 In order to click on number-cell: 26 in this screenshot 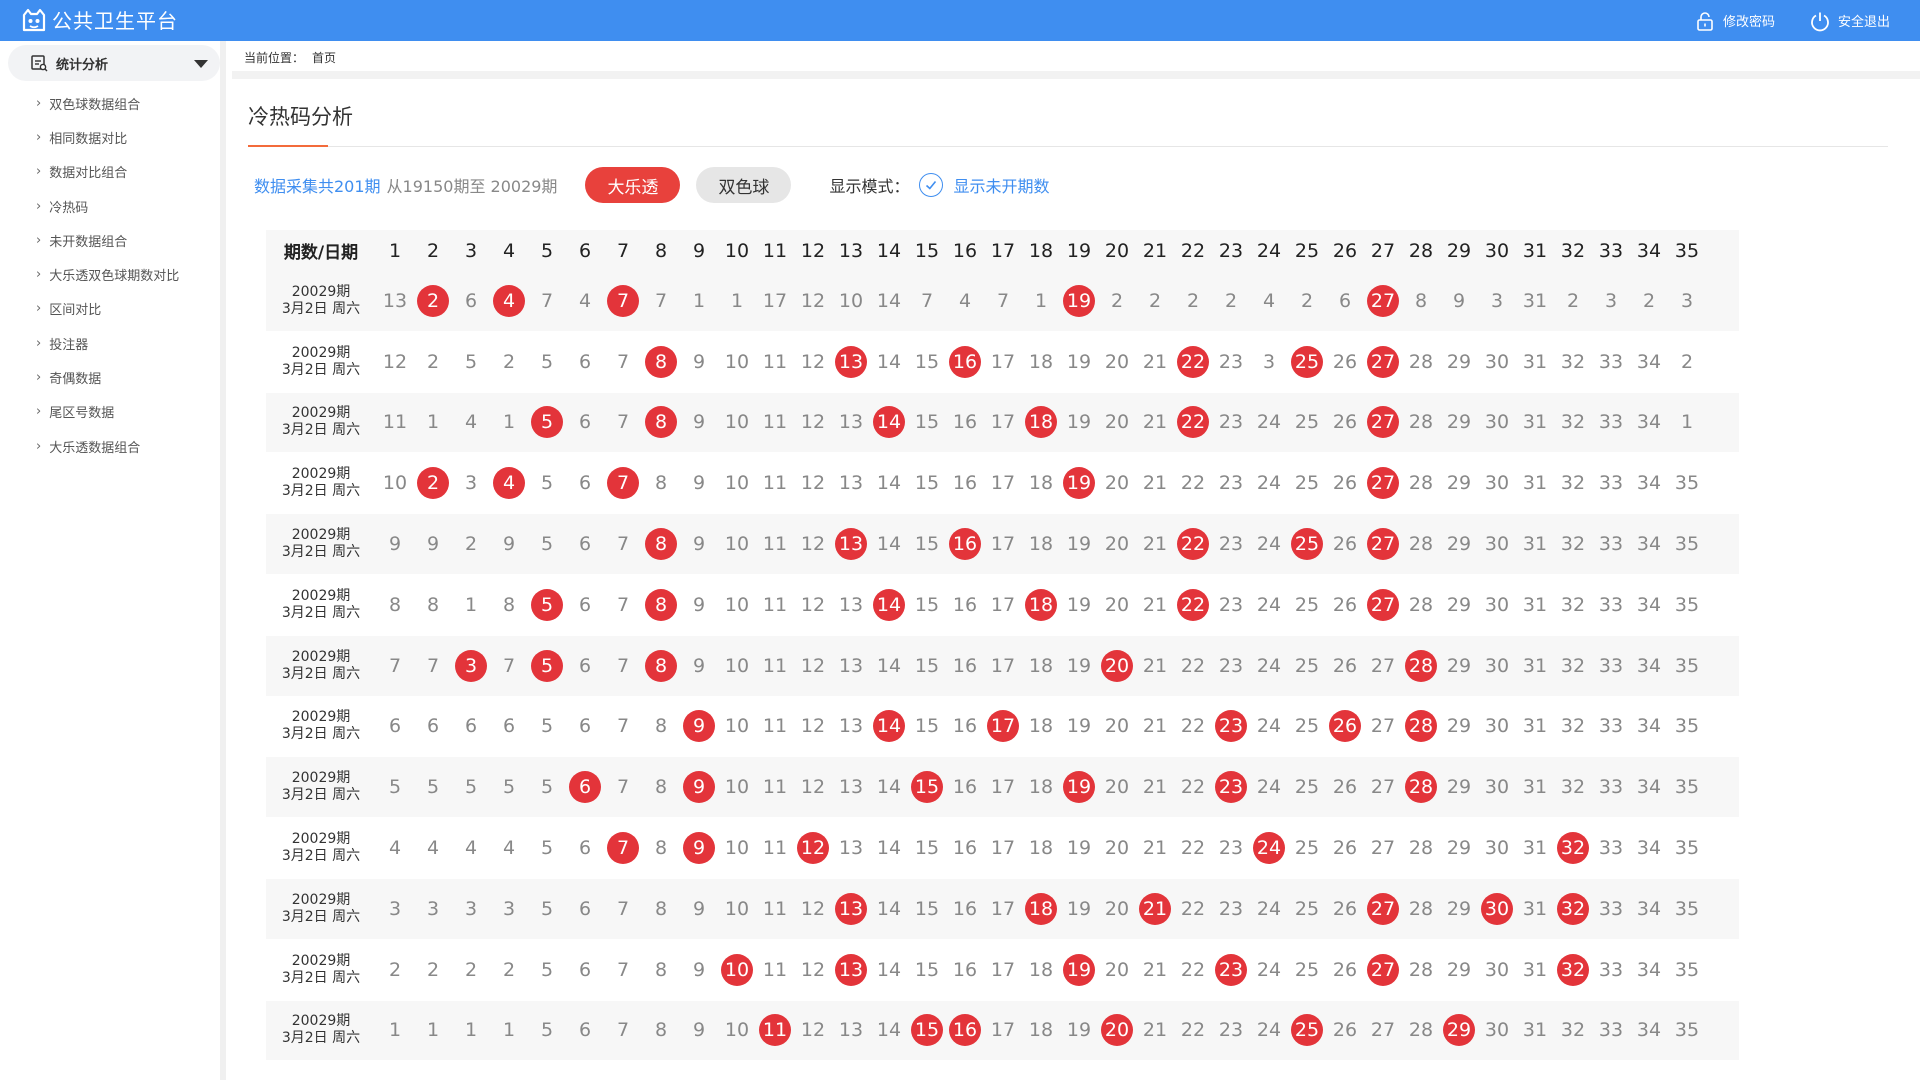, I will do `click(1345, 1030)`.